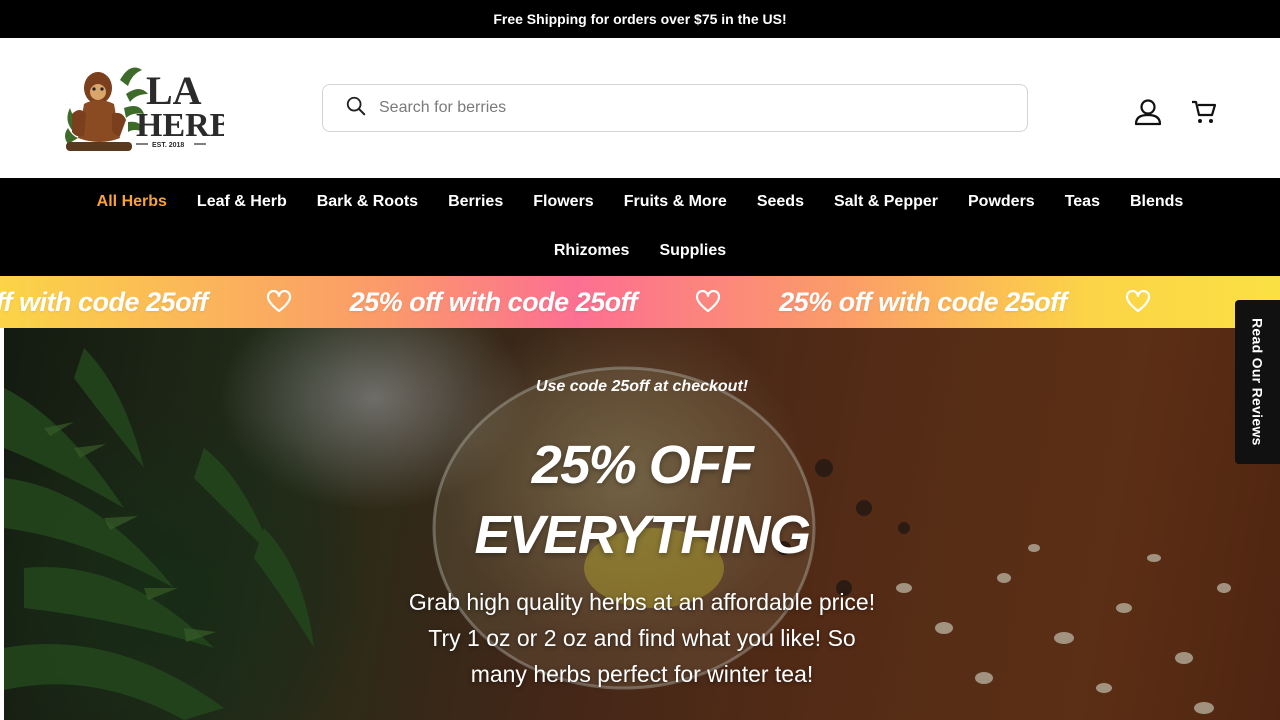  I want to click on nav-item-rhizomes: Rhizomes, so click(592, 251).